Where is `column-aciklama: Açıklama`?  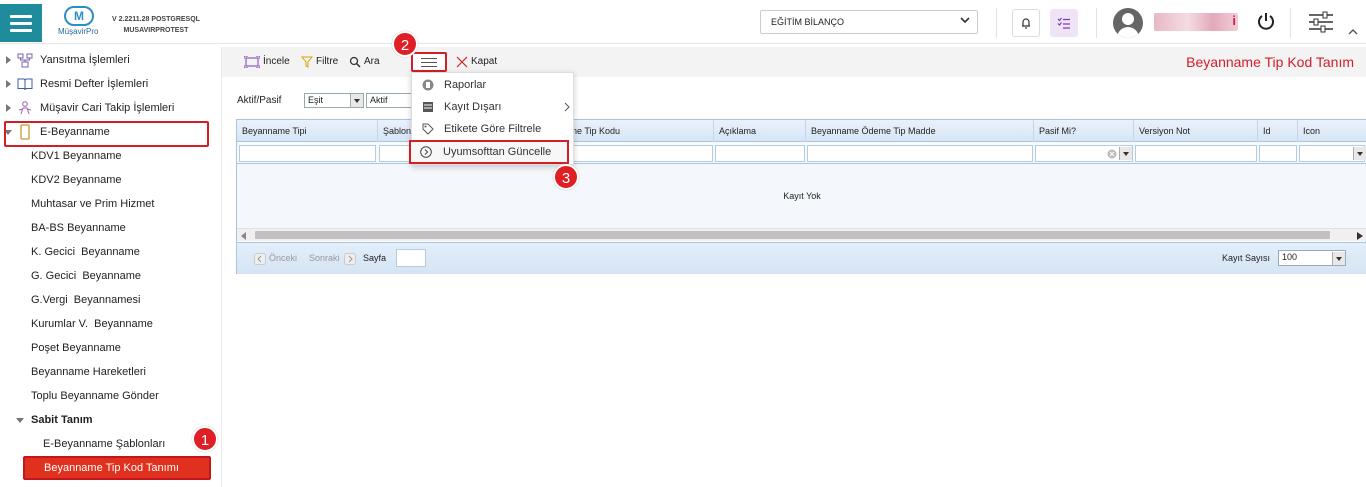 column-aciklama: Açıklama is located at coordinates (760, 131).